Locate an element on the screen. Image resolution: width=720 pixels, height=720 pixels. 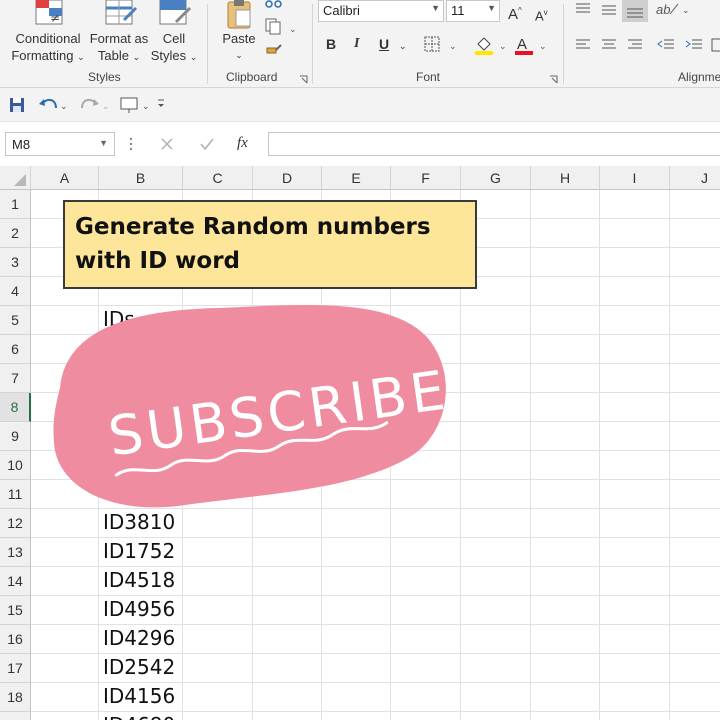
cell-a17 is located at coordinates (65, 668).